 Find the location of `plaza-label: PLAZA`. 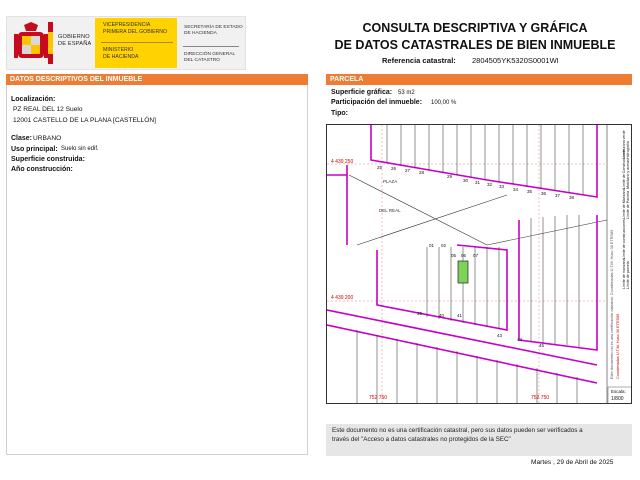

plaza-label: PLAZA is located at coordinates (390, 181).